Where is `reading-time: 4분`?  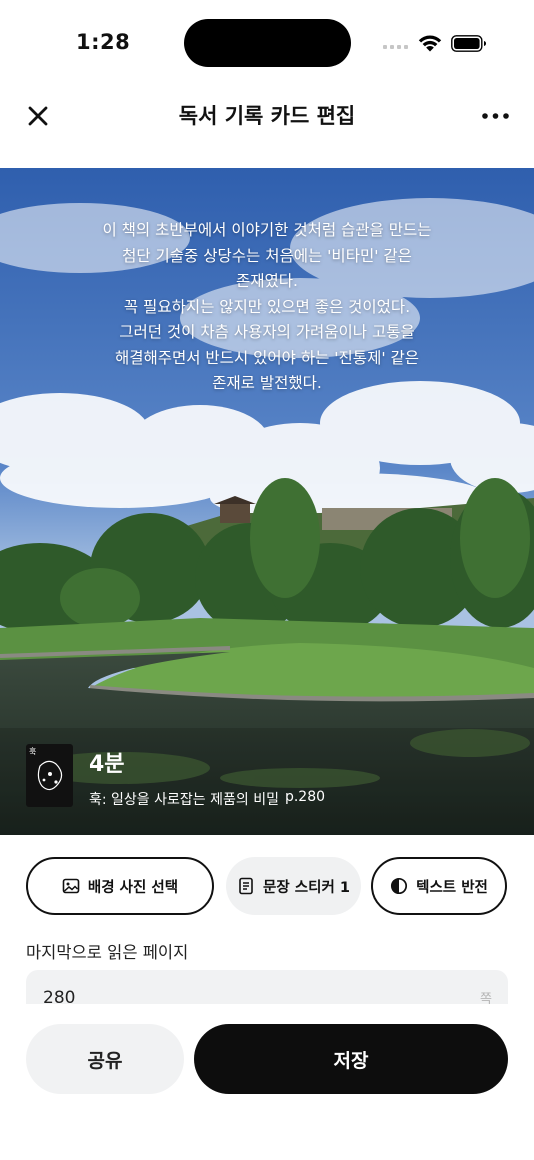
reading-time: 4분 is located at coordinates (107, 764).